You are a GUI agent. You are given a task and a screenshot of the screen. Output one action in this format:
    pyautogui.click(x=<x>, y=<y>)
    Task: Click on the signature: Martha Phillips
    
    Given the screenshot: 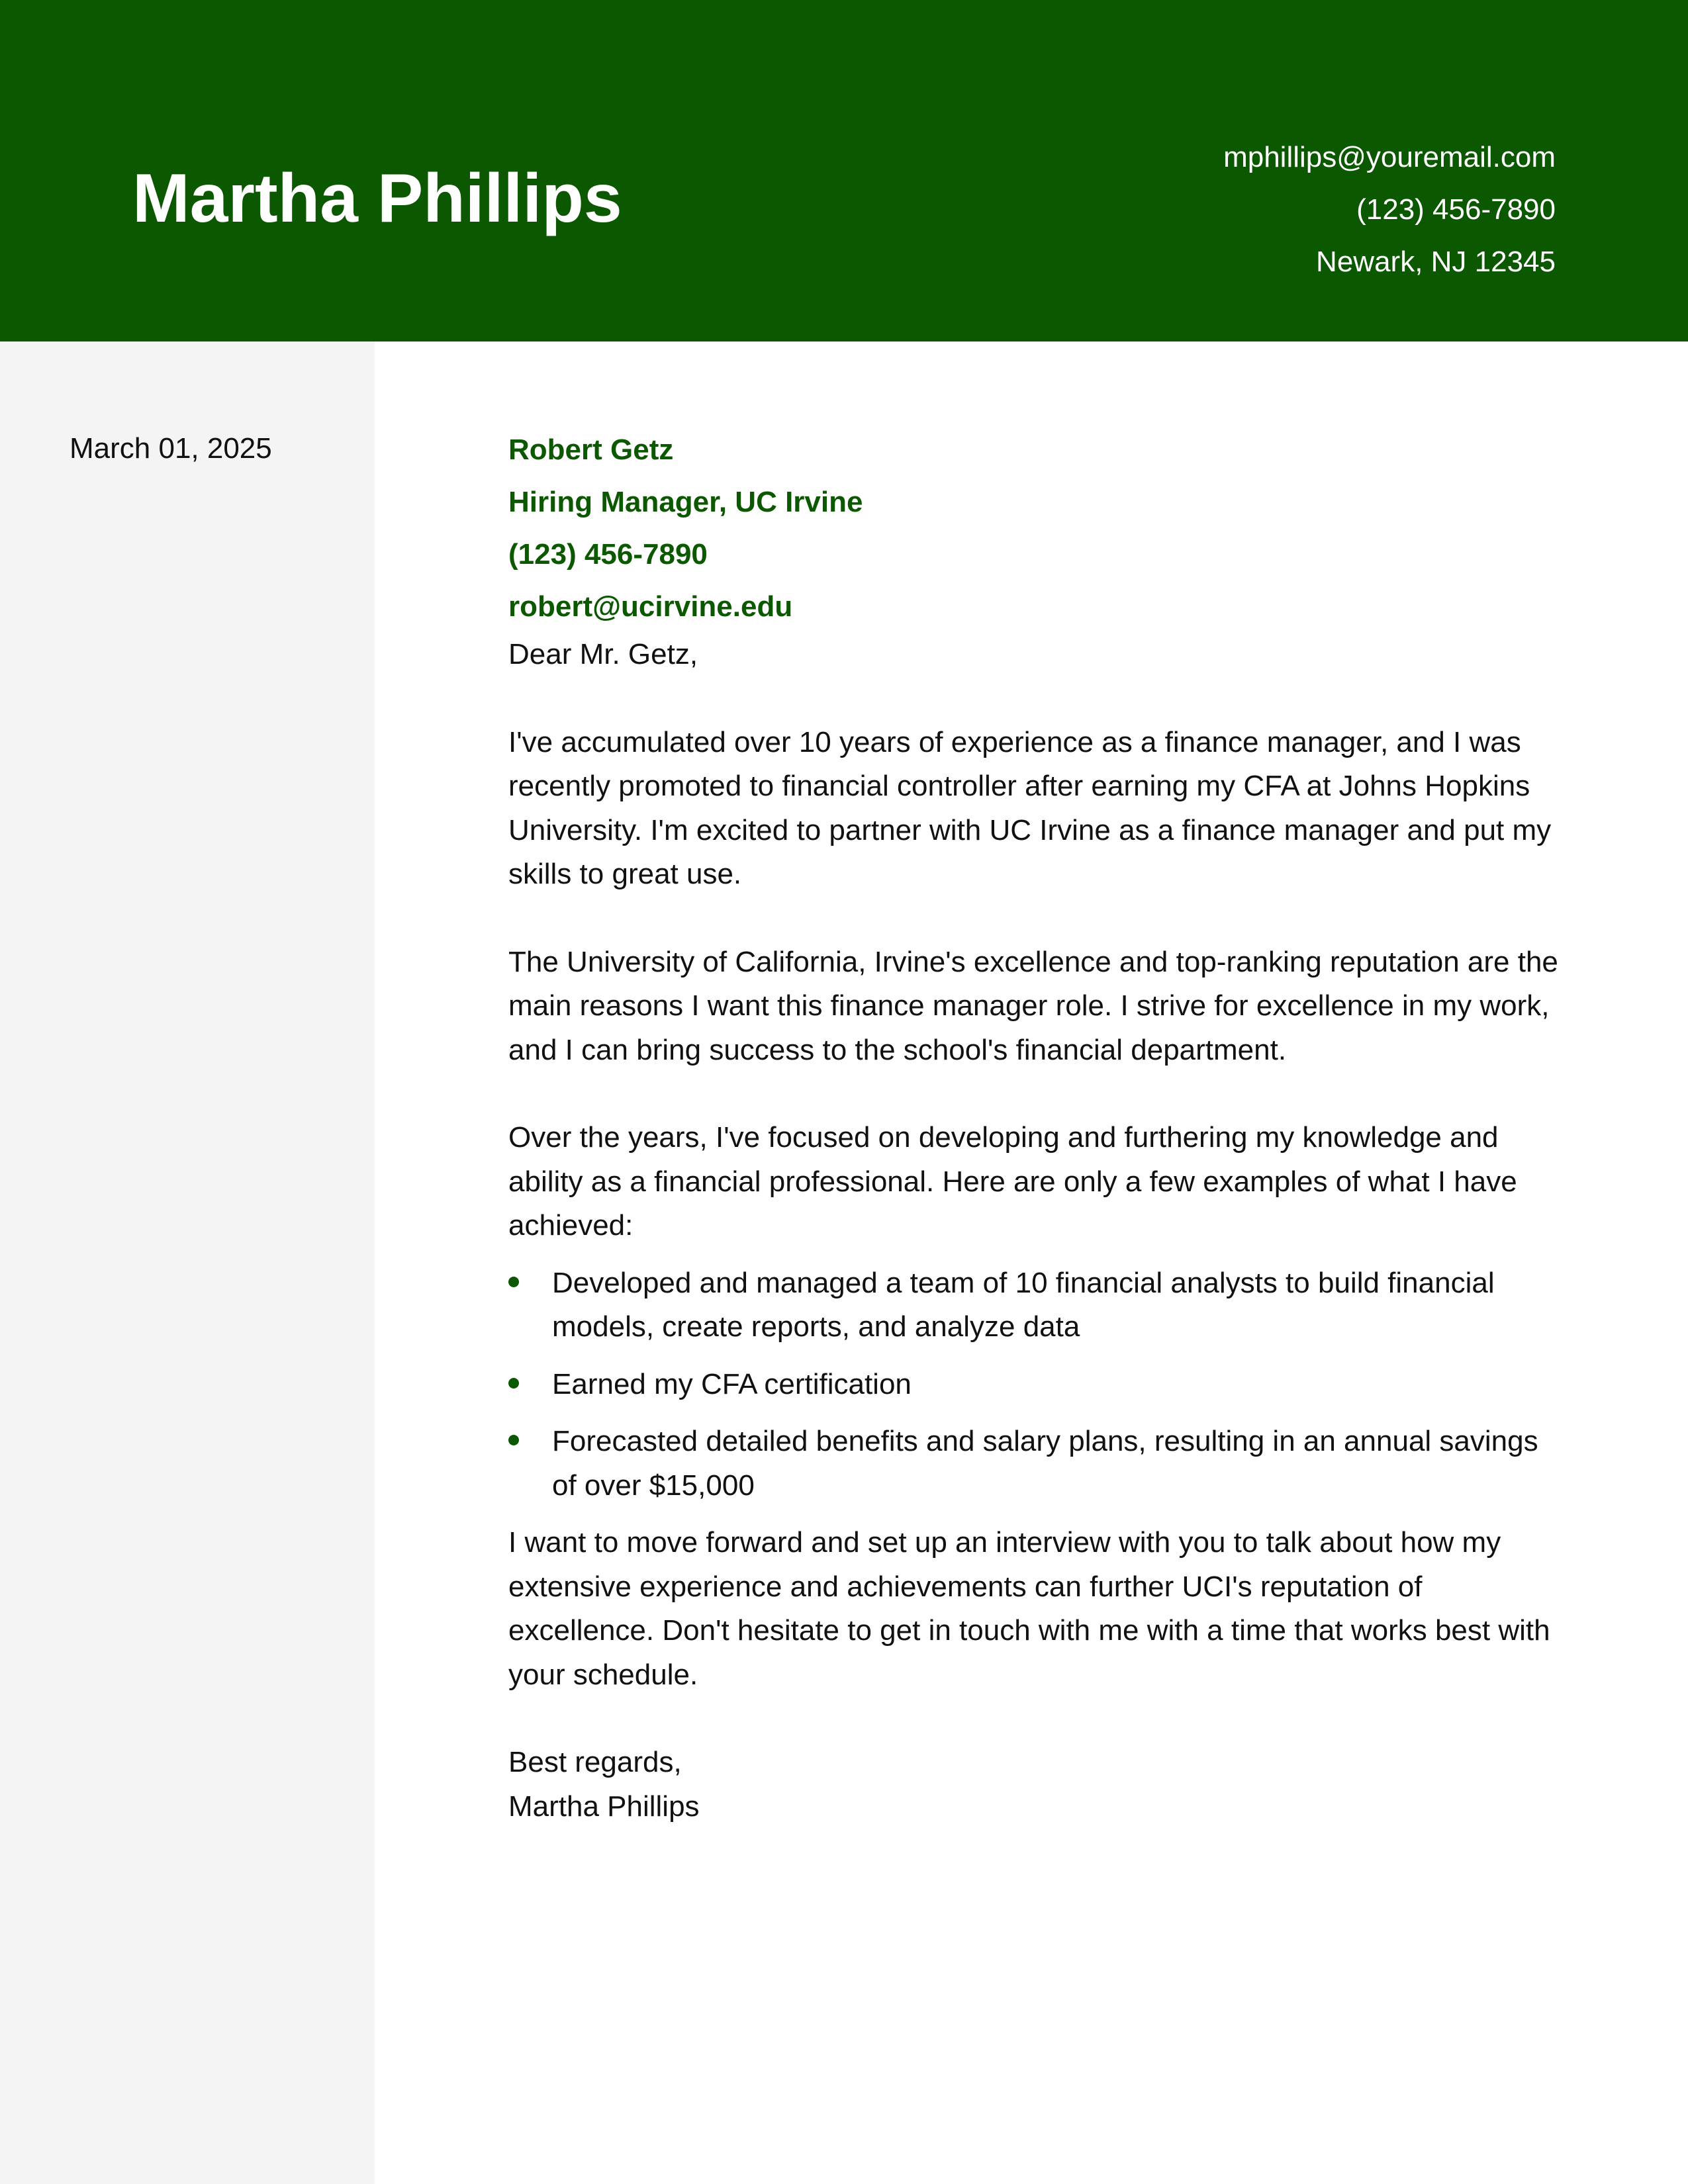 What is the action you would take?
    pyautogui.click(x=604, y=1806)
    